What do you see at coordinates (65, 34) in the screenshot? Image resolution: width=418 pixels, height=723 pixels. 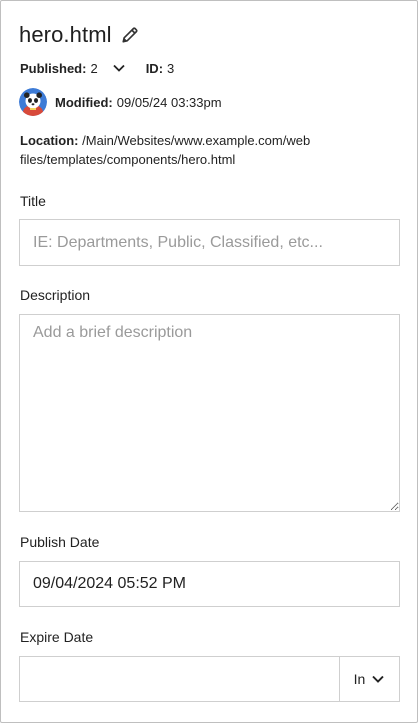 I see `file-name-title: hero.html` at bounding box center [65, 34].